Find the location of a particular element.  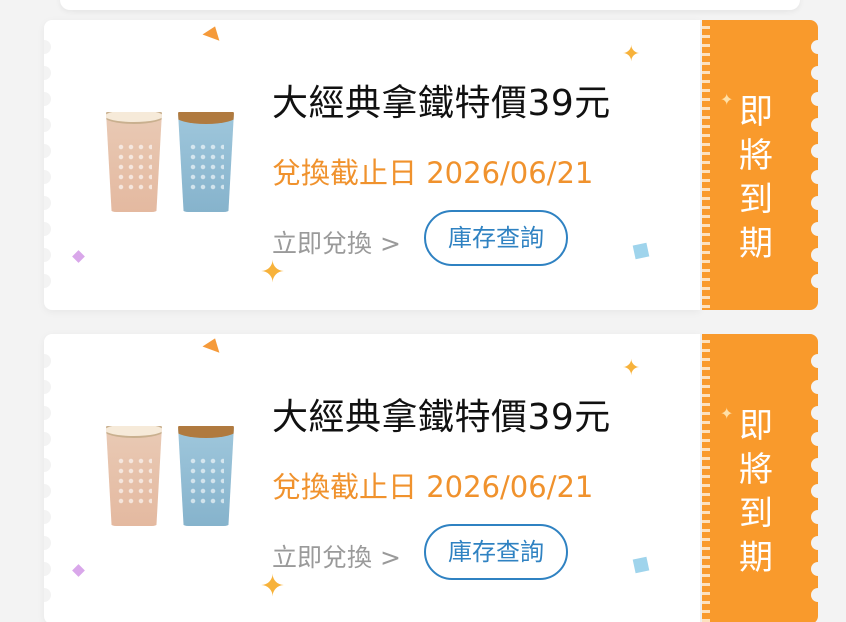

previous-coupon-edge is located at coordinates (430, 5).